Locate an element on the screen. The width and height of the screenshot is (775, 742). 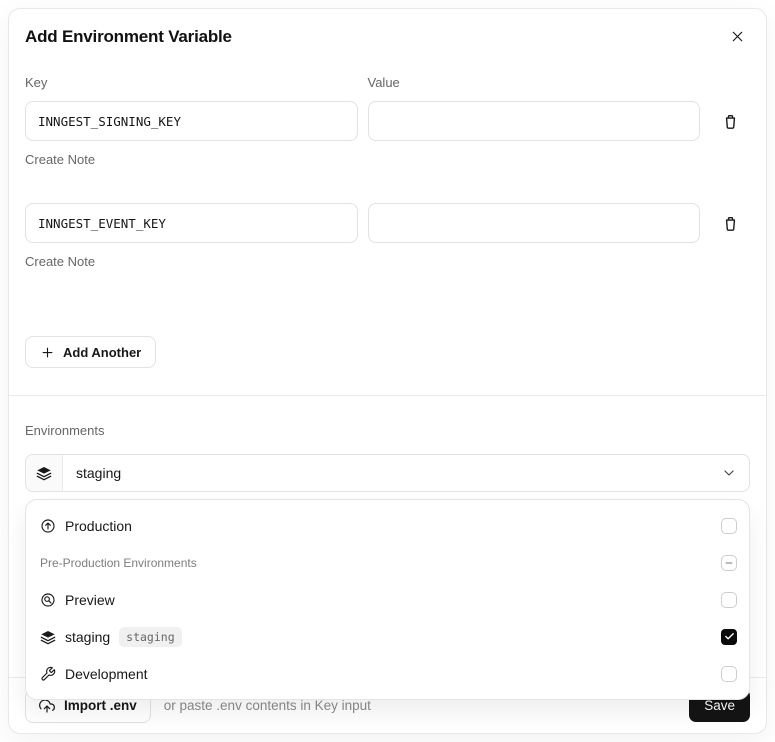
minus-icon is located at coordinates (729, 562).